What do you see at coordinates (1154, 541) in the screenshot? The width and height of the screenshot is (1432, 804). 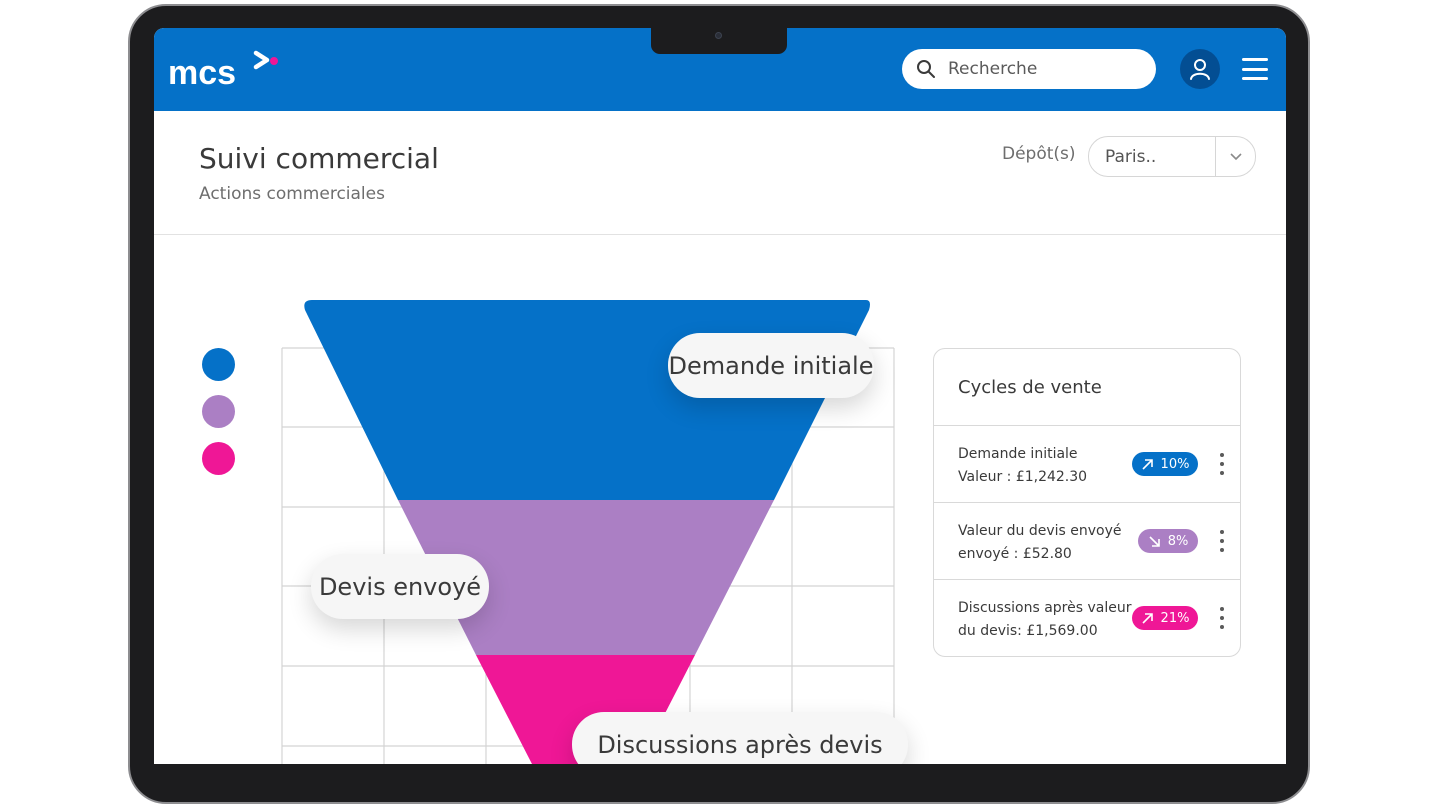 I see `arrow-down-right-icon` at bounding box center [1154, 541].